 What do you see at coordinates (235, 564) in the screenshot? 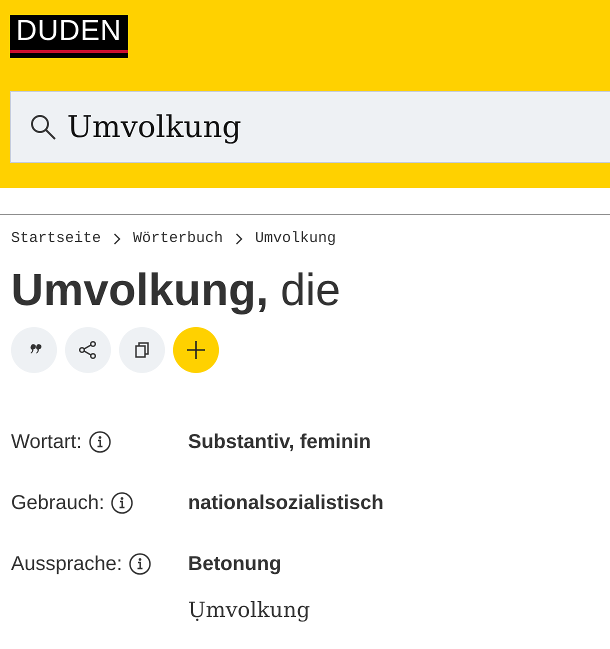
I see `property-value: Betonung` at bounding box center [235, 564].